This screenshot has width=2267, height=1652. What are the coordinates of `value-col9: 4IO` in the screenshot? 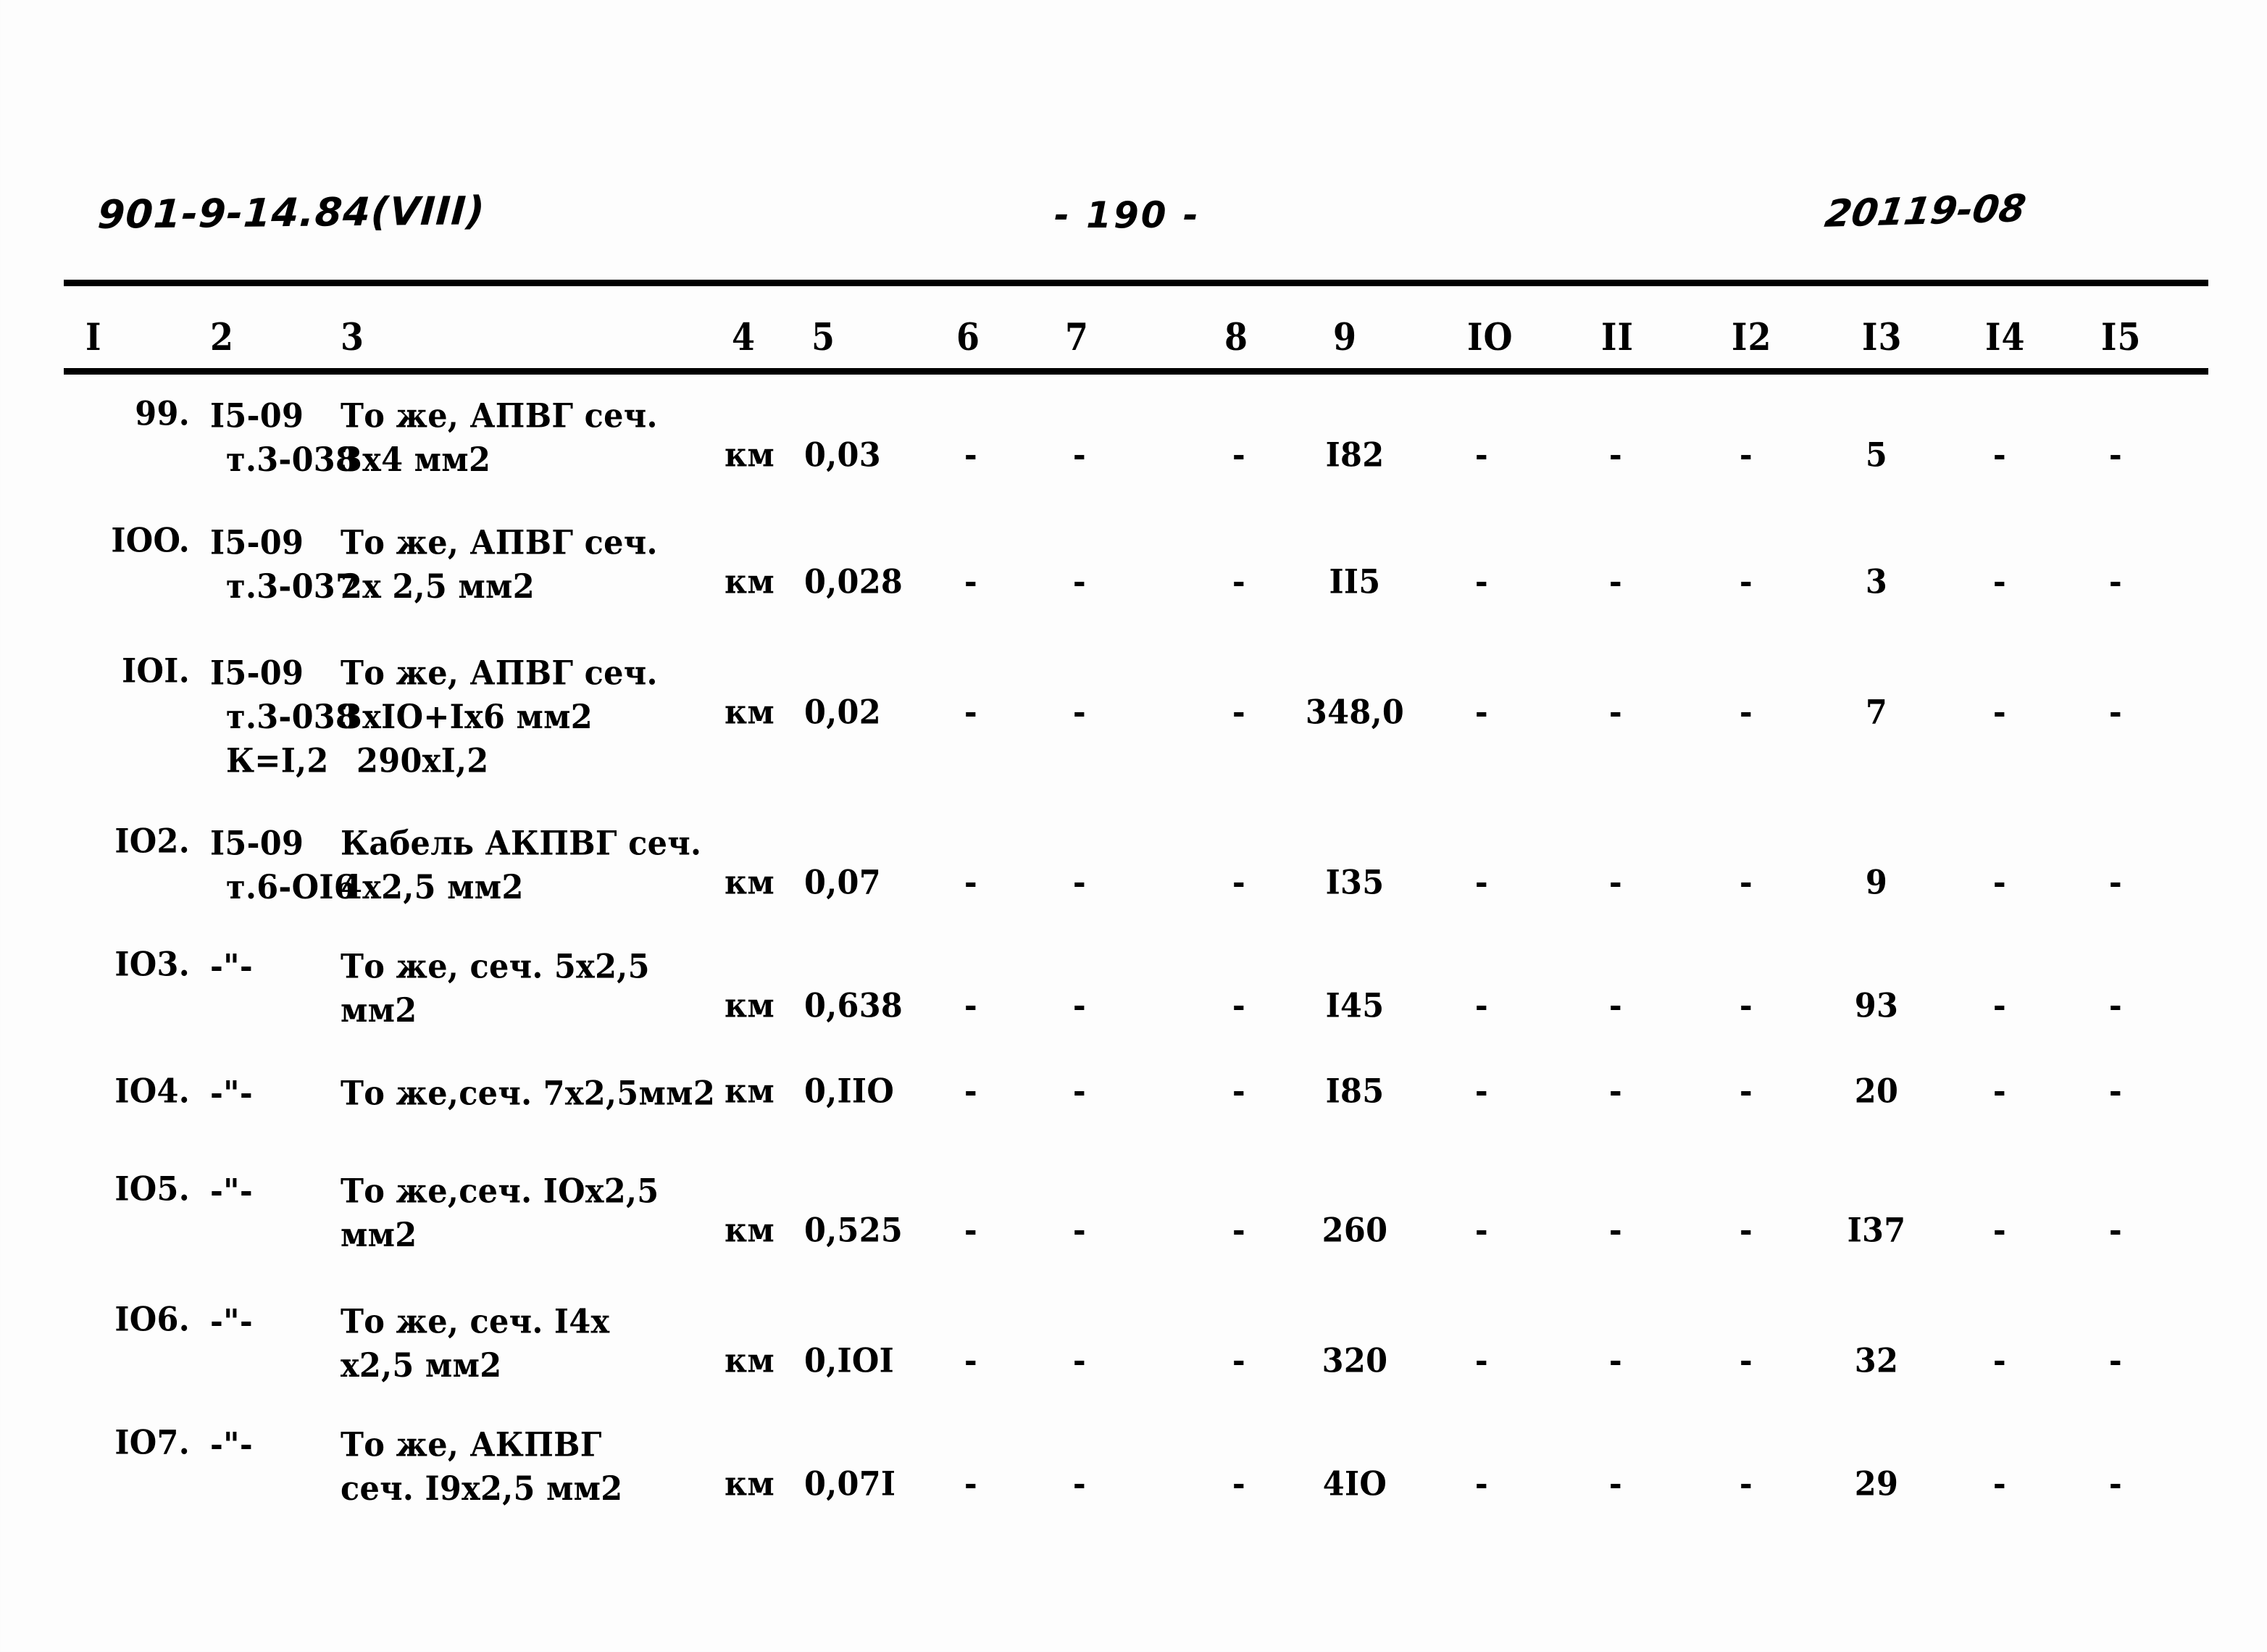 It's located at (1354, 1484).